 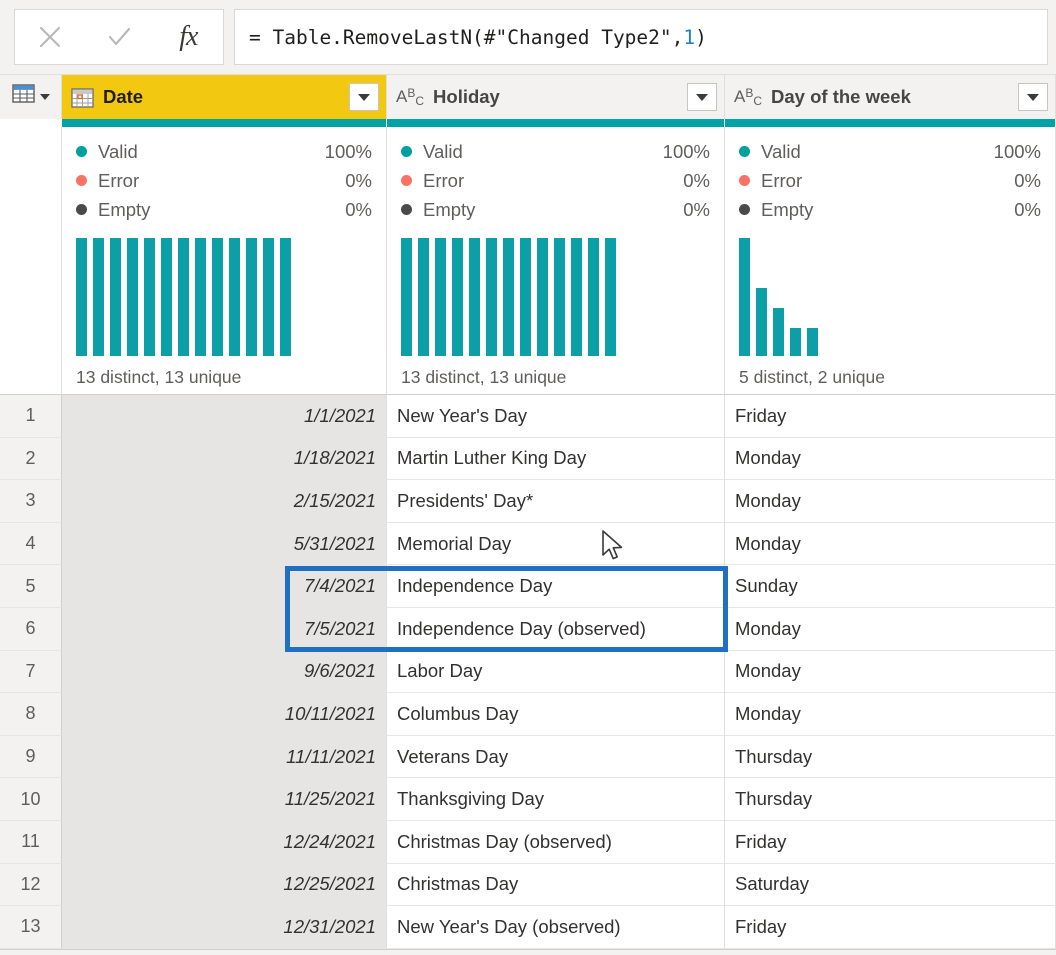 What do you see at coordinates (31, 416) in the screenshot?
I see `row-number: 1` at bounding box center [31, 416].